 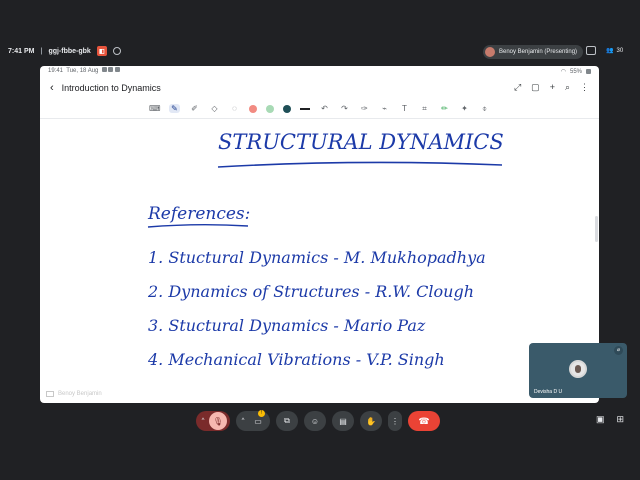 I want to click on color-teal-swatch, so click(x=287, y=108).